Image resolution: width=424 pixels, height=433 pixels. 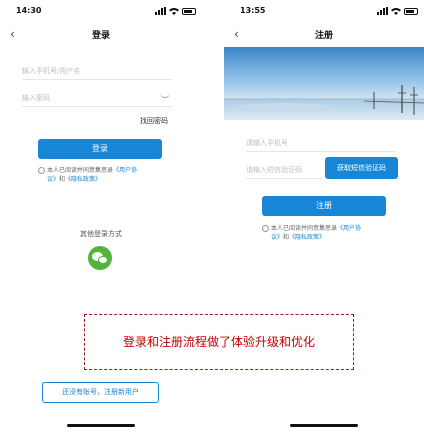 I want to click on sms-code-input, so click(x=283, y=170).